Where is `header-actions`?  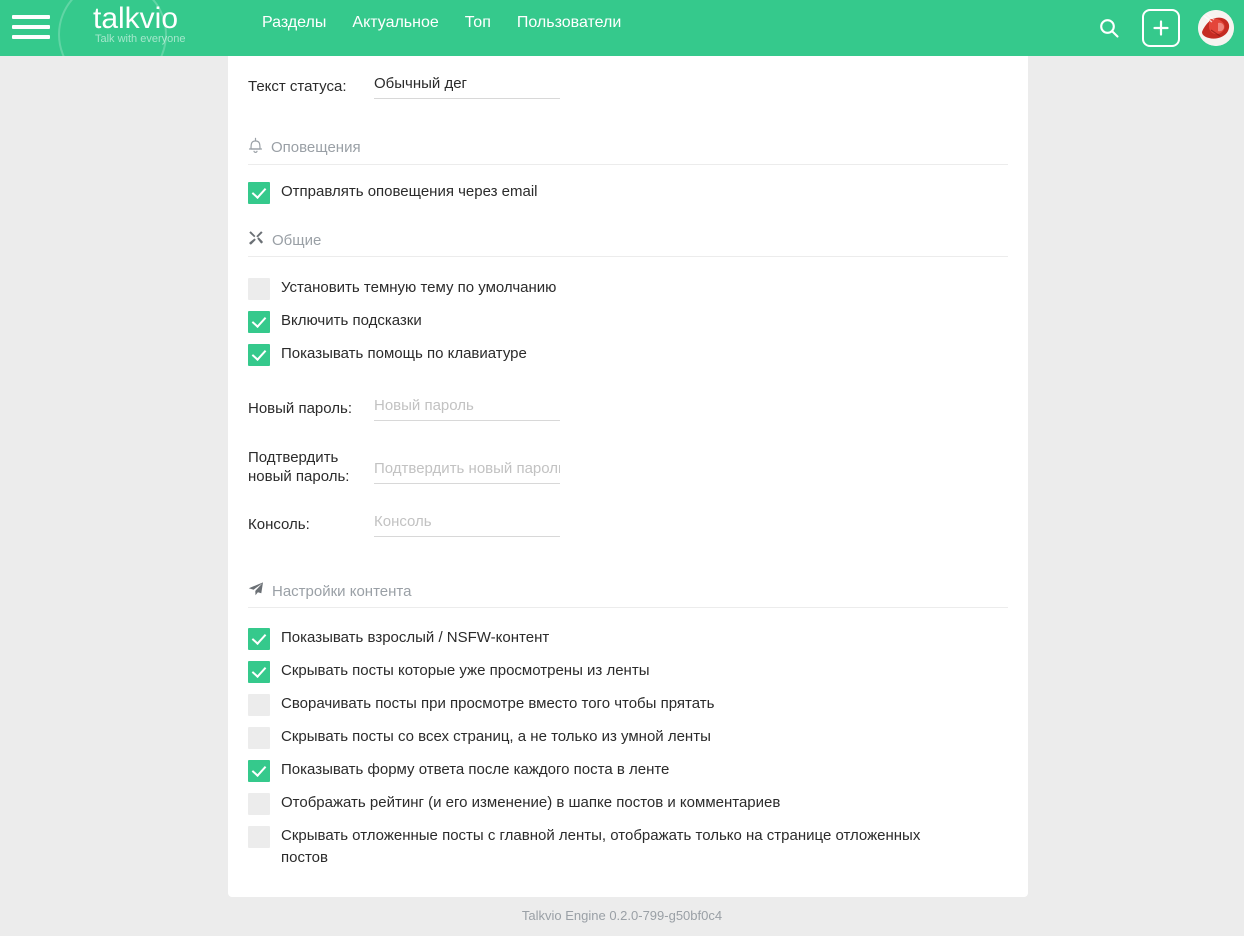
header-actions is located at coordinates (1169, 28).